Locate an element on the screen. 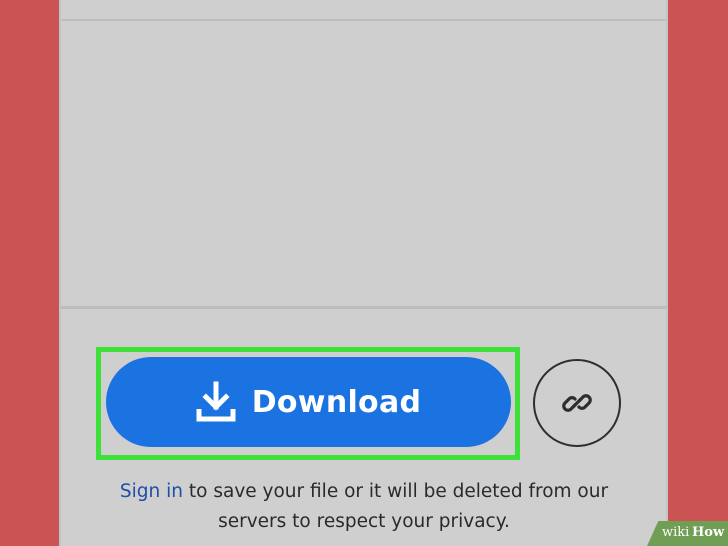 The image size is (728, 546). download-icon is located at coordinates (216, 401).